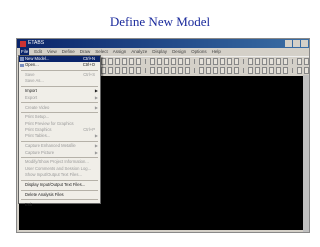 Image resolution: width=320 pixels, height=247 pixels. I want to click on app-logo-icon, so click(23, 43).